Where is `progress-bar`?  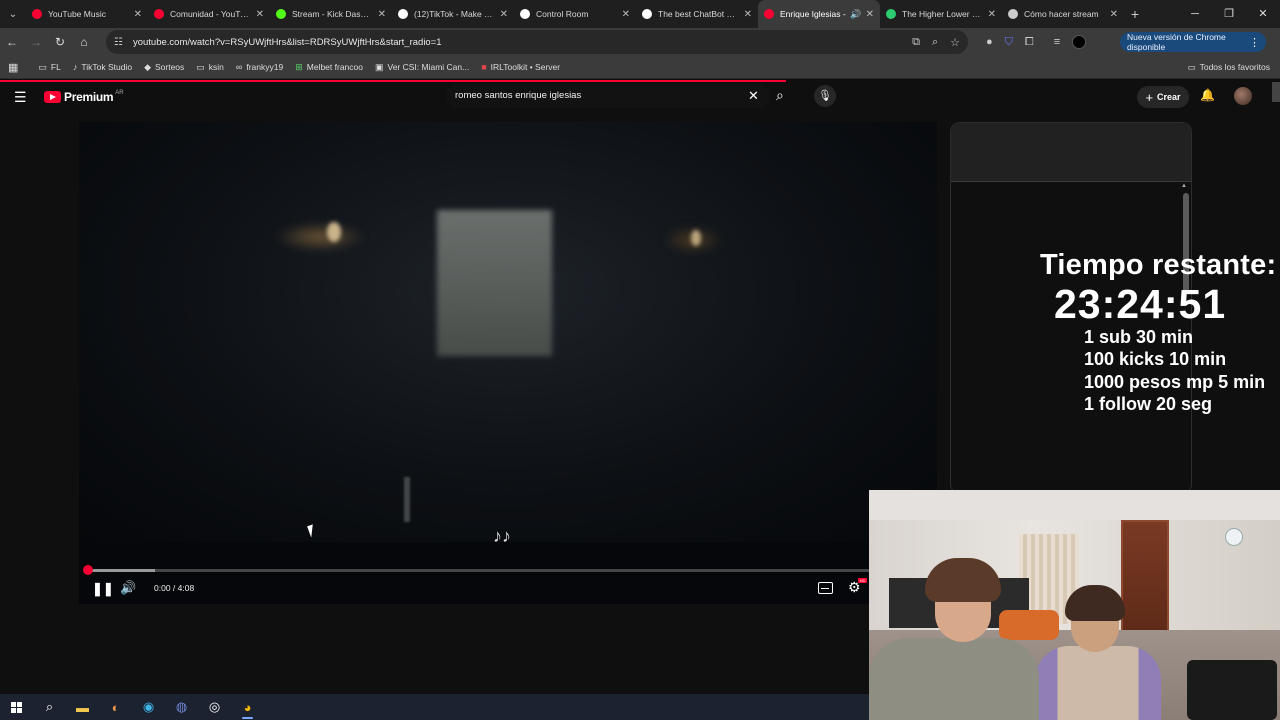
progress-bar is located at coordinates (508, 570).